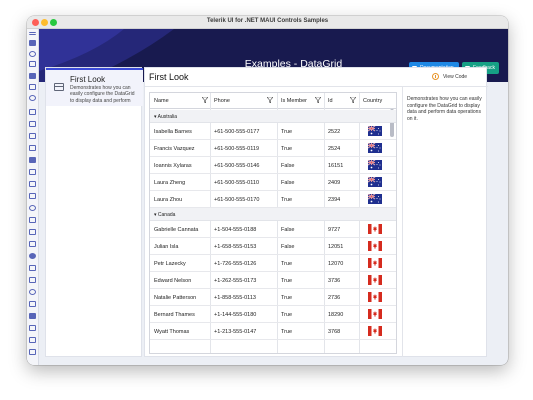  What do you see at coordinates (237, 166) in the screenshot?
I see `cell-phone: +61-500-555-0146` at bounding box center [237, 166].